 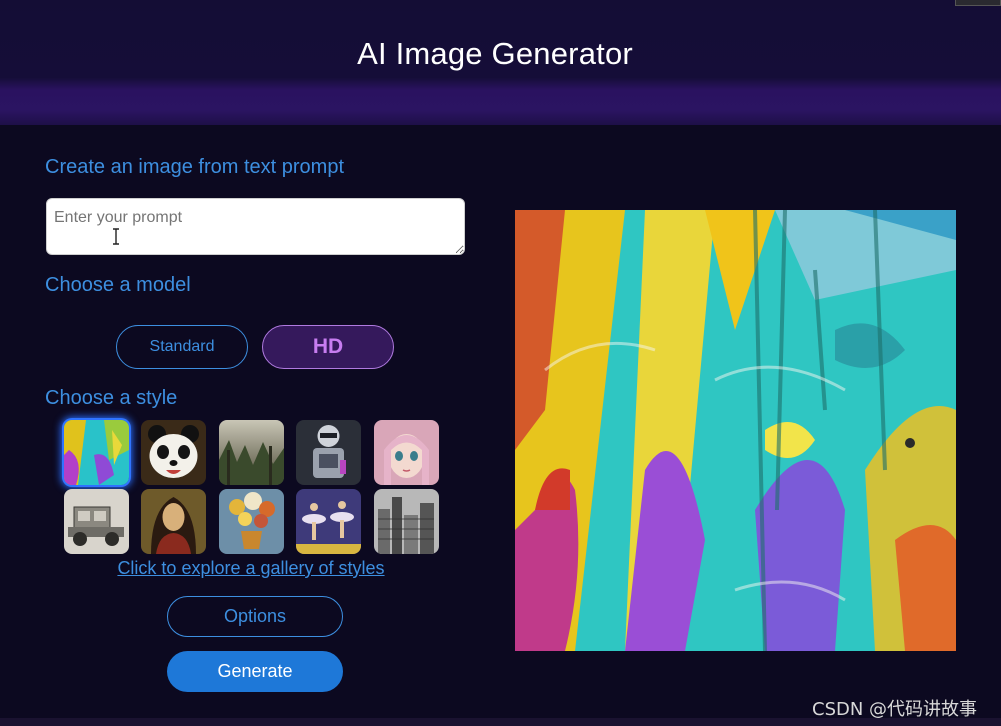 What do you see at coordinates (255, 616) in the screenshot?
I see `options-button: Options` at bounding box center [255, 616].